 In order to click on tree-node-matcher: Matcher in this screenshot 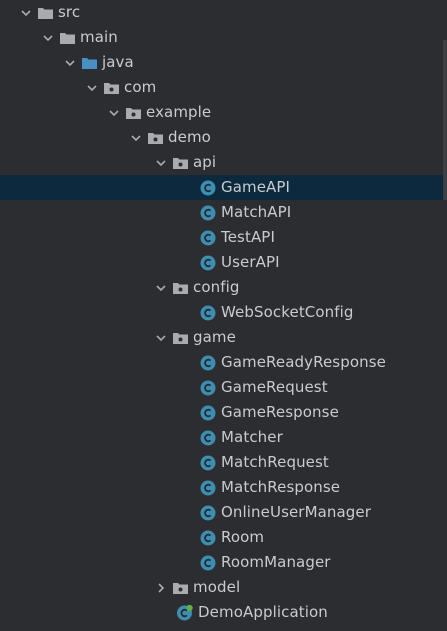, I will do `click(223, 437)`.